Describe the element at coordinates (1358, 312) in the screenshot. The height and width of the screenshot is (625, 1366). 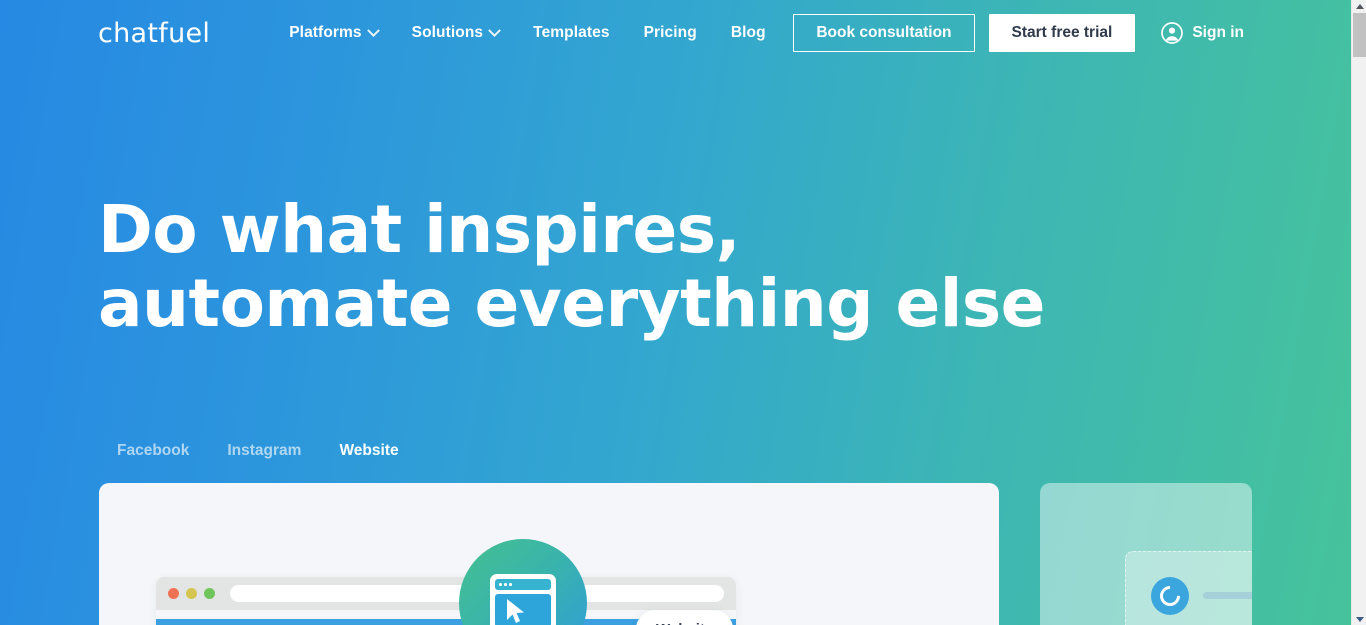
I see `page-scrollbar` at that location.